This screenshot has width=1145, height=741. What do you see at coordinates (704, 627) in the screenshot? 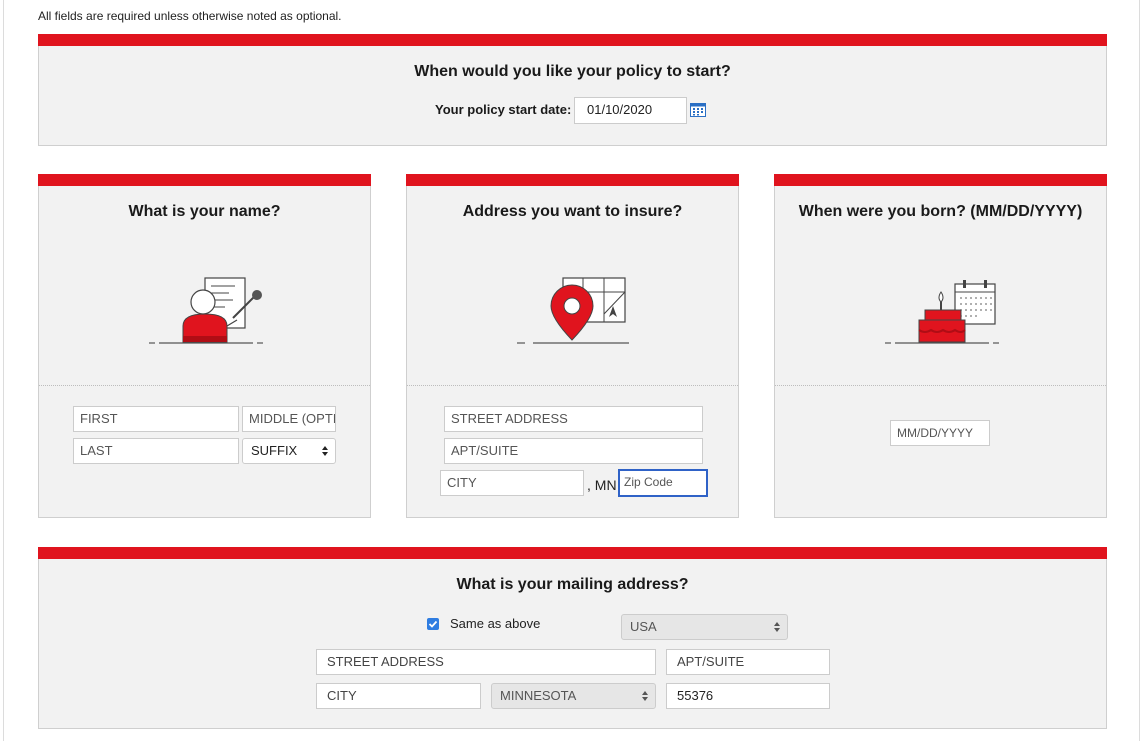
I see `country-select: USA` at bounding box center [704, 627].